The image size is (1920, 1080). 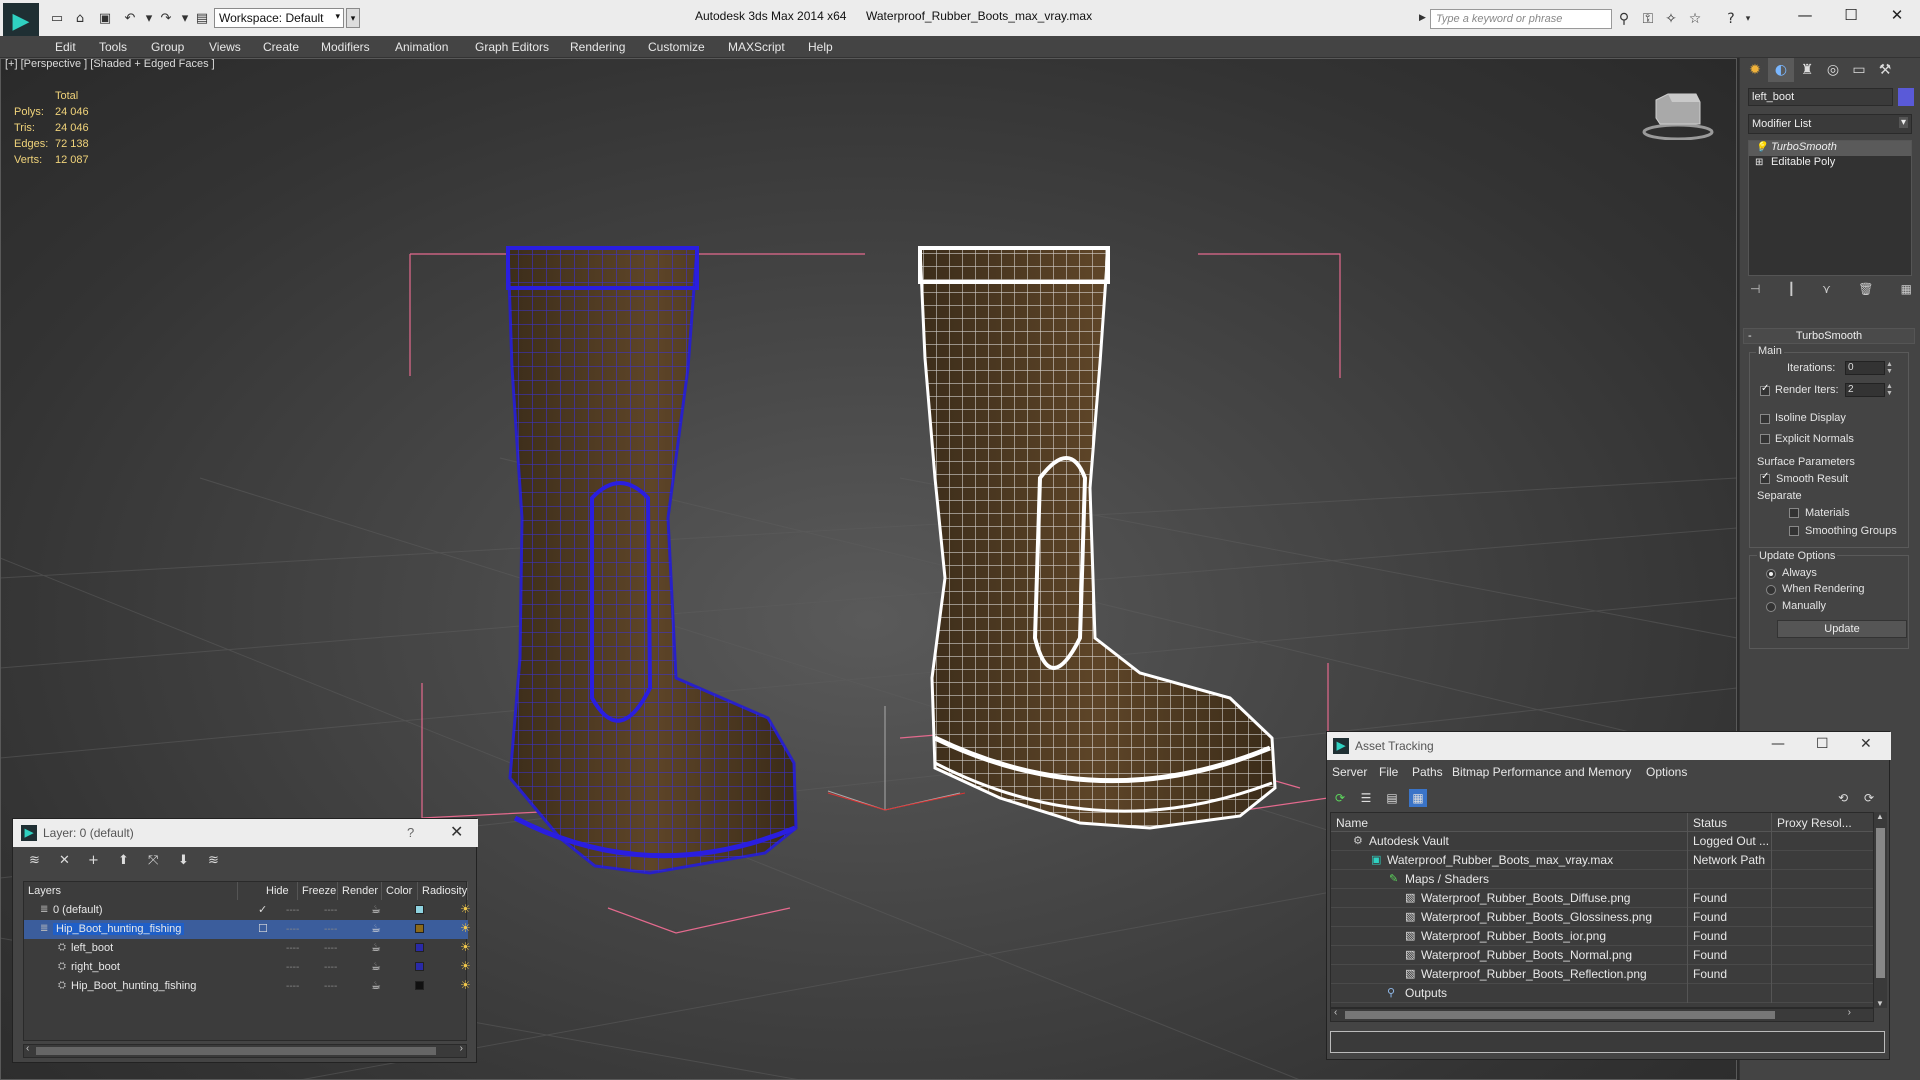 I want to click on help-dropdown-icon: ▾, so click(x=1748, y=19).